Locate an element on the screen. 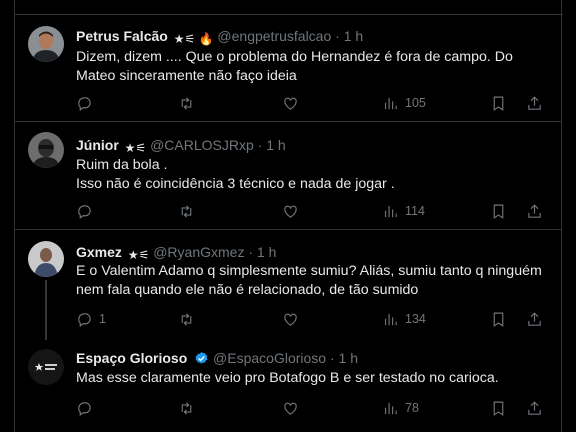  display-name: Júnior is located at coordinates (97, 145).